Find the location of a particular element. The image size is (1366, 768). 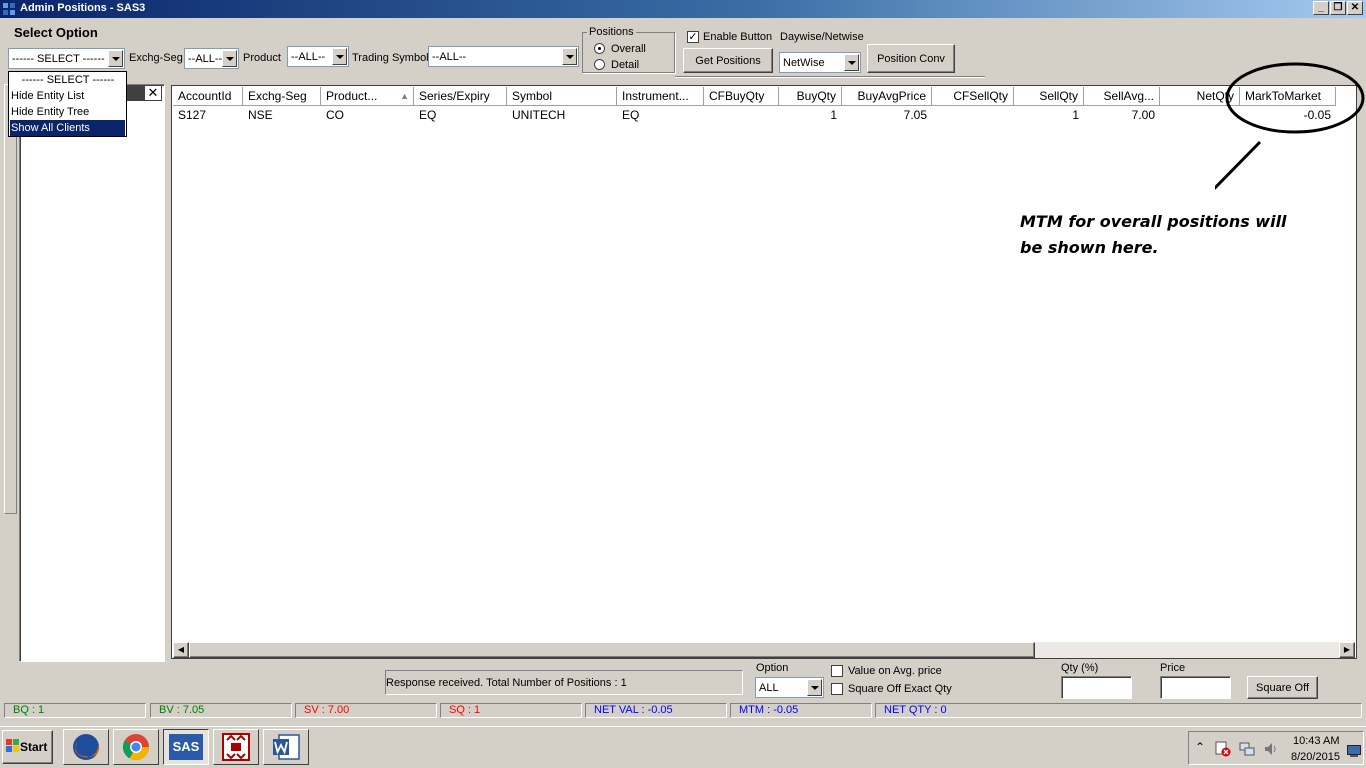

qty-label: Qty (%) is located at coordinates (1080, 668).